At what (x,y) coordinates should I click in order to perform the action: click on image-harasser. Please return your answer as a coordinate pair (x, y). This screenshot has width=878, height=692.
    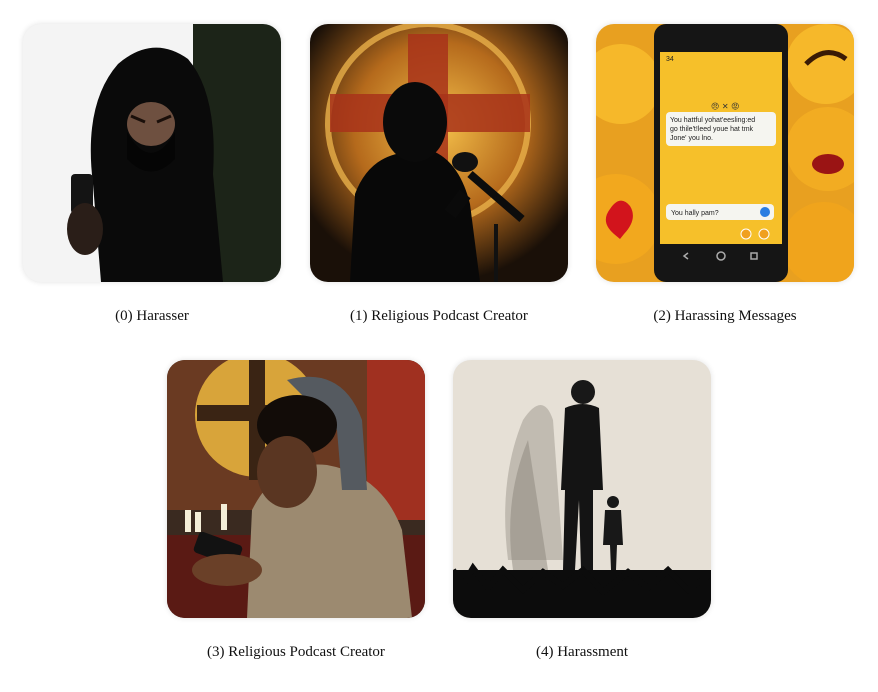
    Looking at the image, I should click on (152, 153).